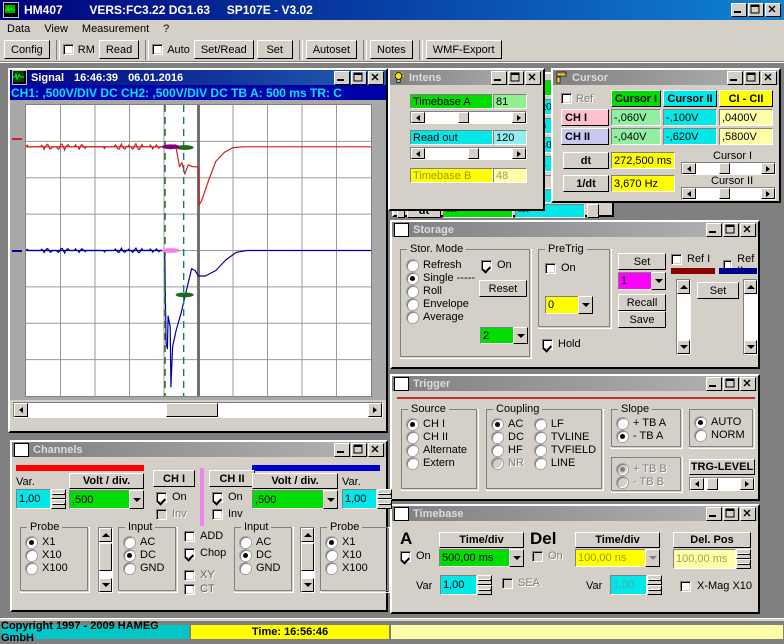  What do you see at coordinates (18, 29) in the screenshot?
I see `menu-item-data: Data` at bounding box center [18, 29].